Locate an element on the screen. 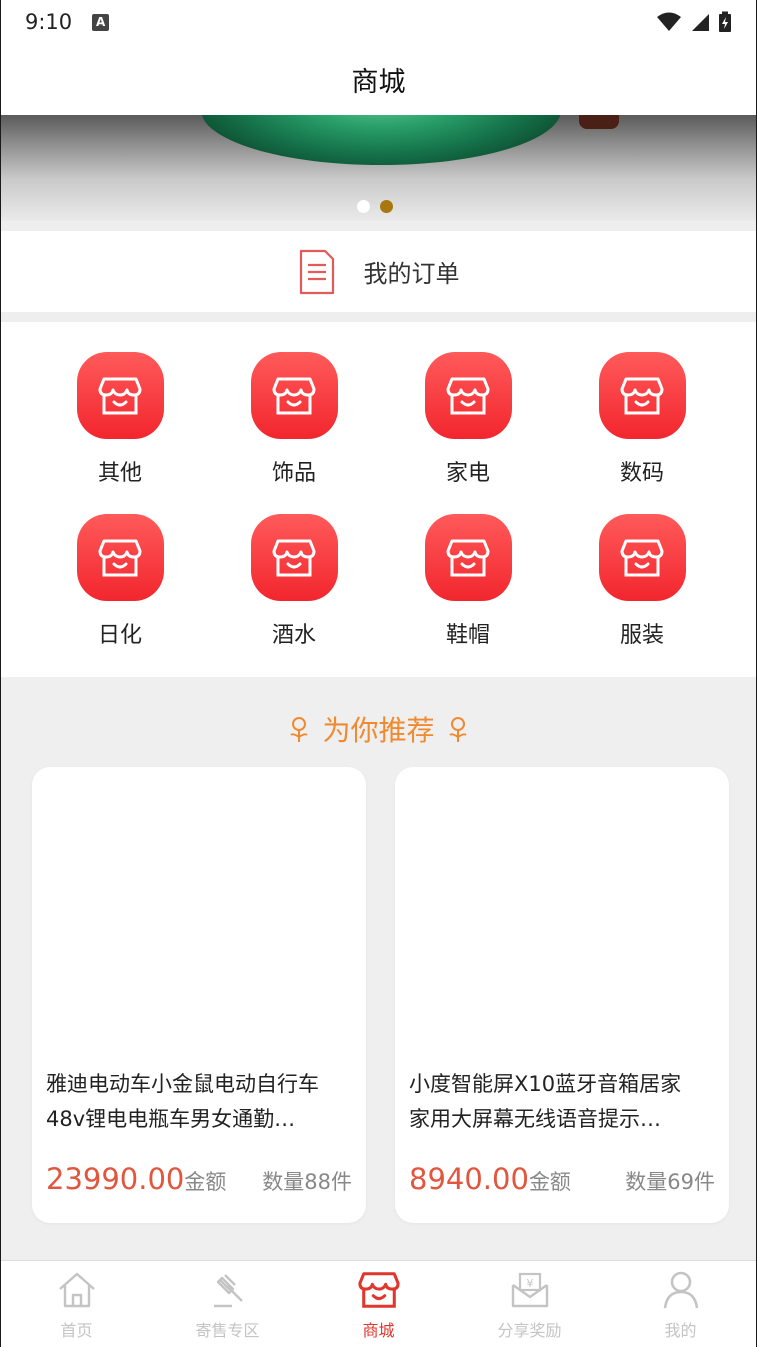 The image size is (757, 1347). recommend-header: 为你推荐 is located at coordinates (378, 729).